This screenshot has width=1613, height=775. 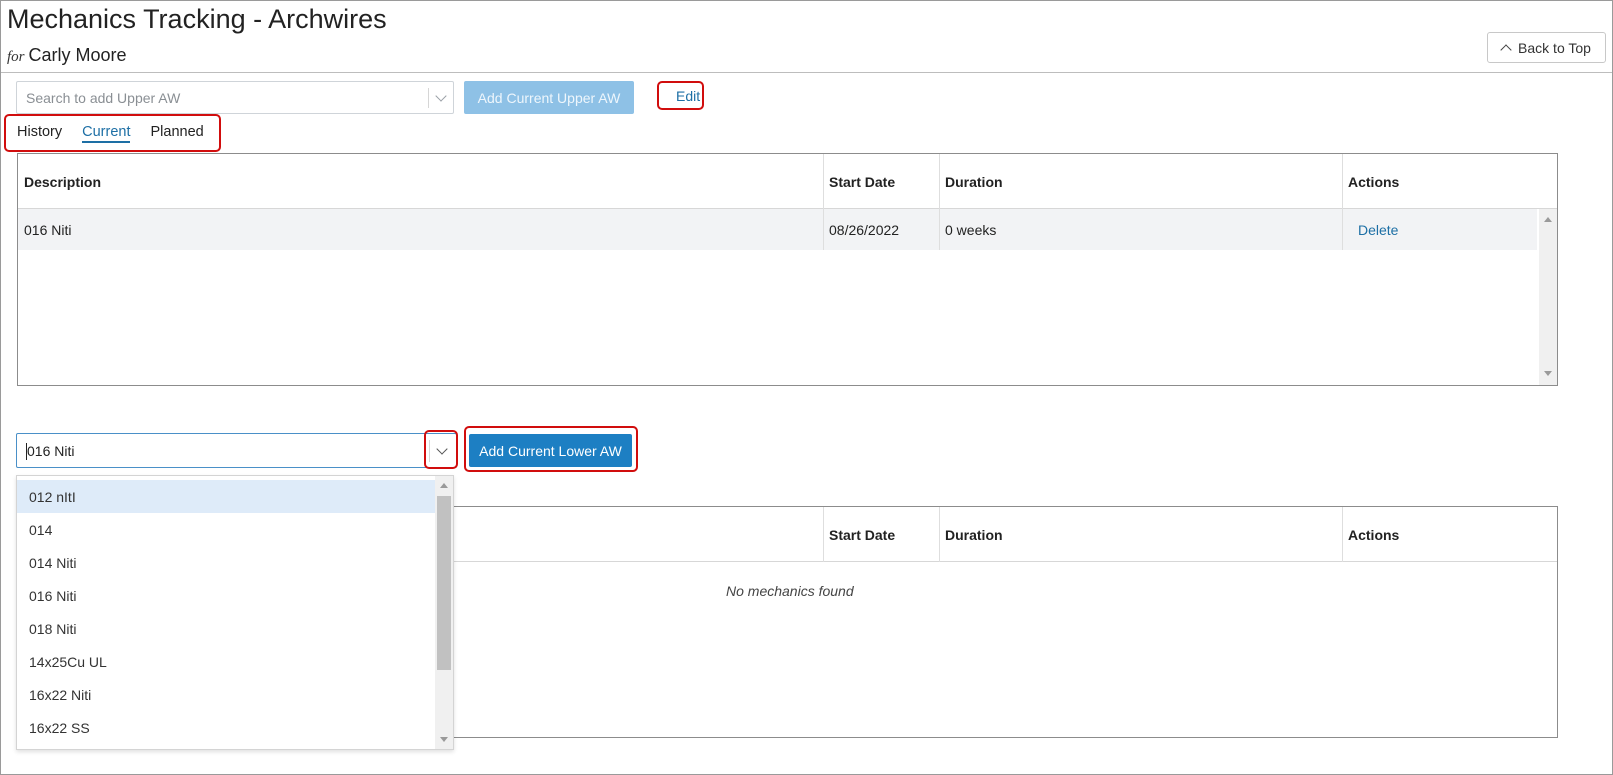 What do you see at coordinates (226, 562) in the screenshot?
I see `dropdown-option: 014 Niti` at bounding box center [226, 562].